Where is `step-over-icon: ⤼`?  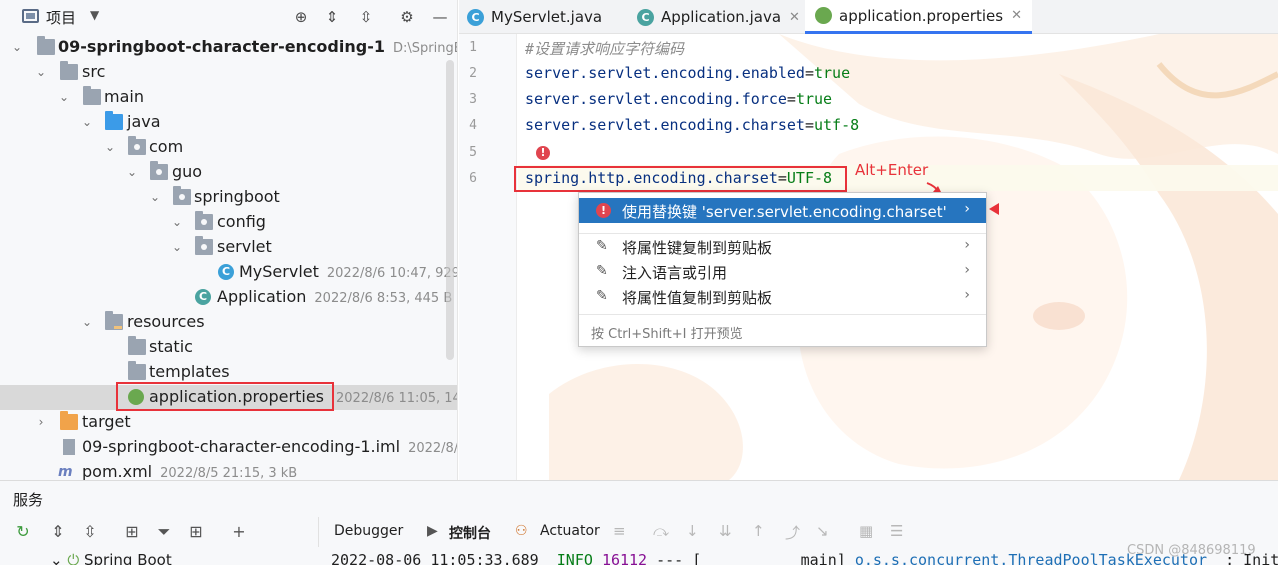 step-over-icon: ⤼ is located at coordinates (661, 531).